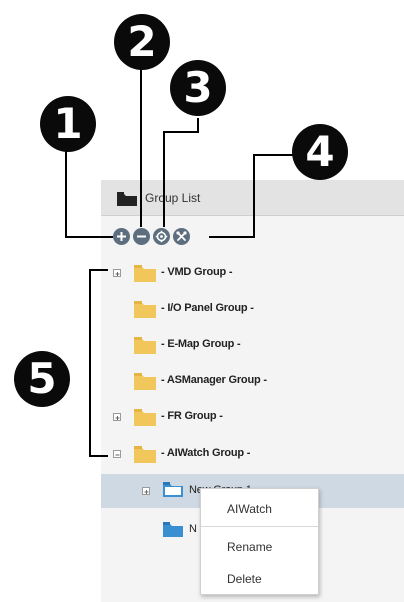 This screenshot has width=404, height=602. Describe the element at coordinates (214, 380) in the screenshot. I see `tree-item-label: - ASManager Group -` at that location.